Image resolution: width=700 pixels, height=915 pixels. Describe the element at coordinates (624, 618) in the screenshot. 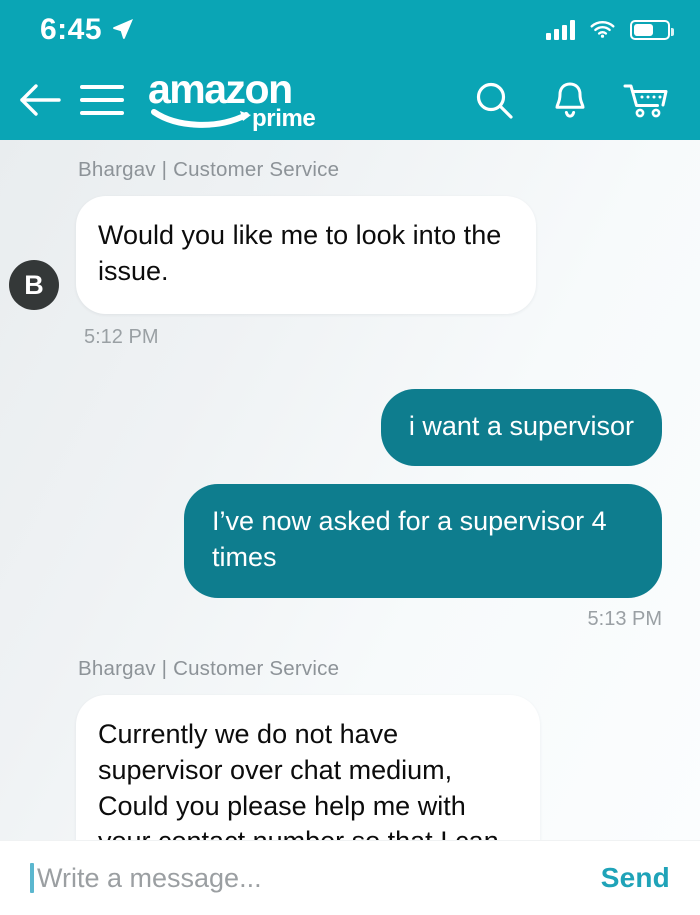

I see `message-timestamp: 5:13 PM` at that location.